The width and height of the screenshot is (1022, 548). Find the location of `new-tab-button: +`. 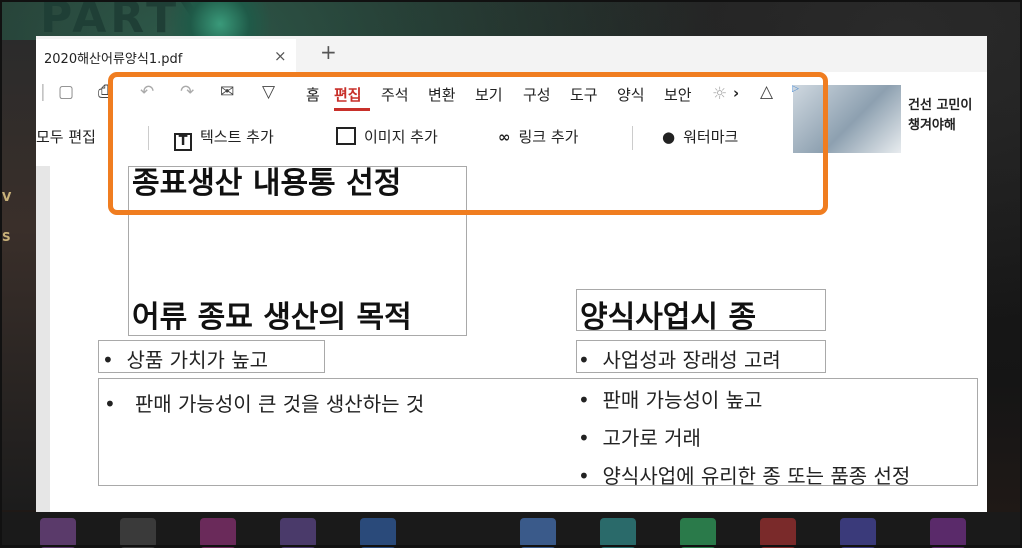

new-tab-button: + is located at coordinates (328, 52).